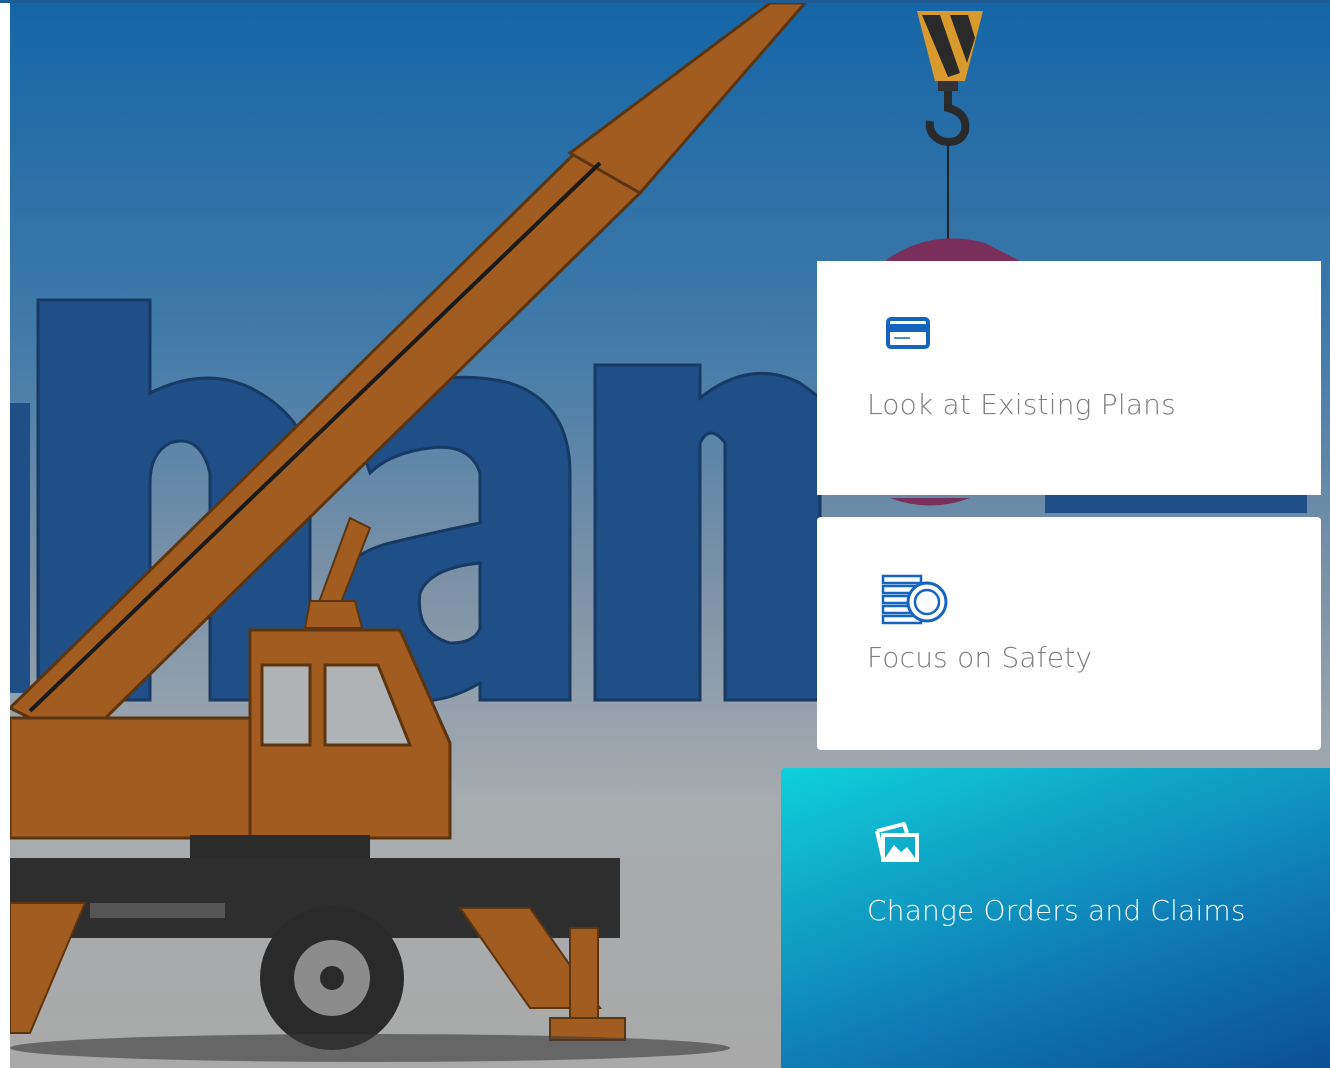 The image size is (1330, 1068). What do you see at coordinates (897, 844) in the screenshot?
I see `photos-icon` at bounding box center [897, 844].